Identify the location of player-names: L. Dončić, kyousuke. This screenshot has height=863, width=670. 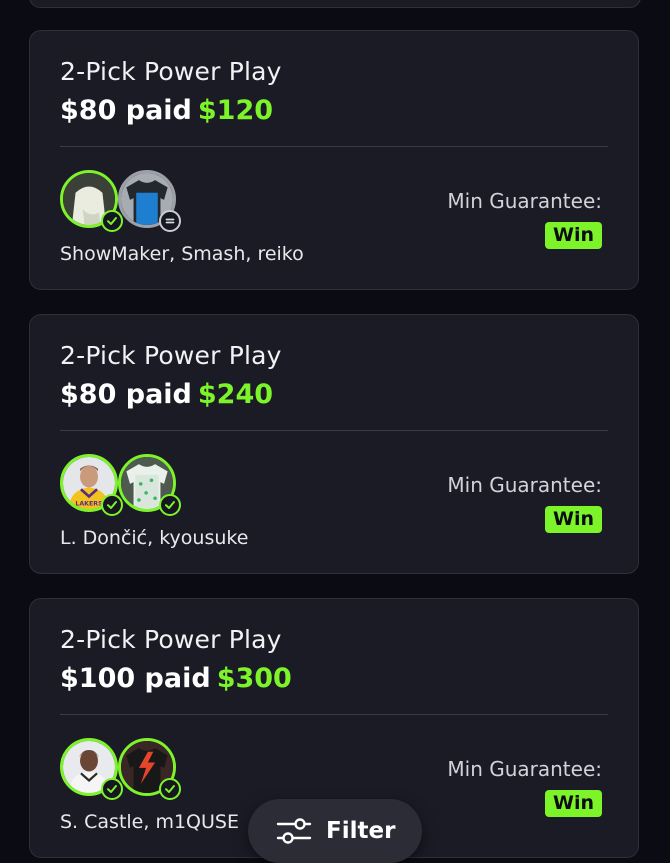
(154, 538).